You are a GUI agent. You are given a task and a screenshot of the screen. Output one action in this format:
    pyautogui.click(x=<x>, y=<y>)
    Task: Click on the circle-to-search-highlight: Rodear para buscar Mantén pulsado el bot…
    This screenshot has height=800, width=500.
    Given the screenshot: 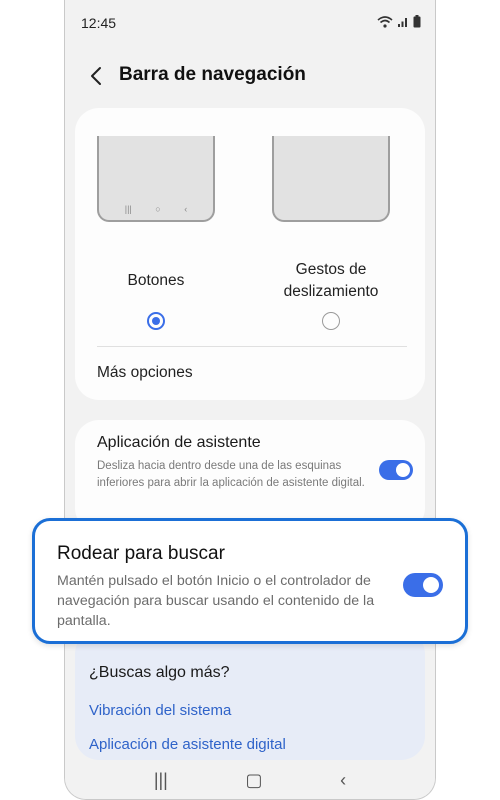 What is the action you would take?
    pyautogui.click(x=250, y=581)
    